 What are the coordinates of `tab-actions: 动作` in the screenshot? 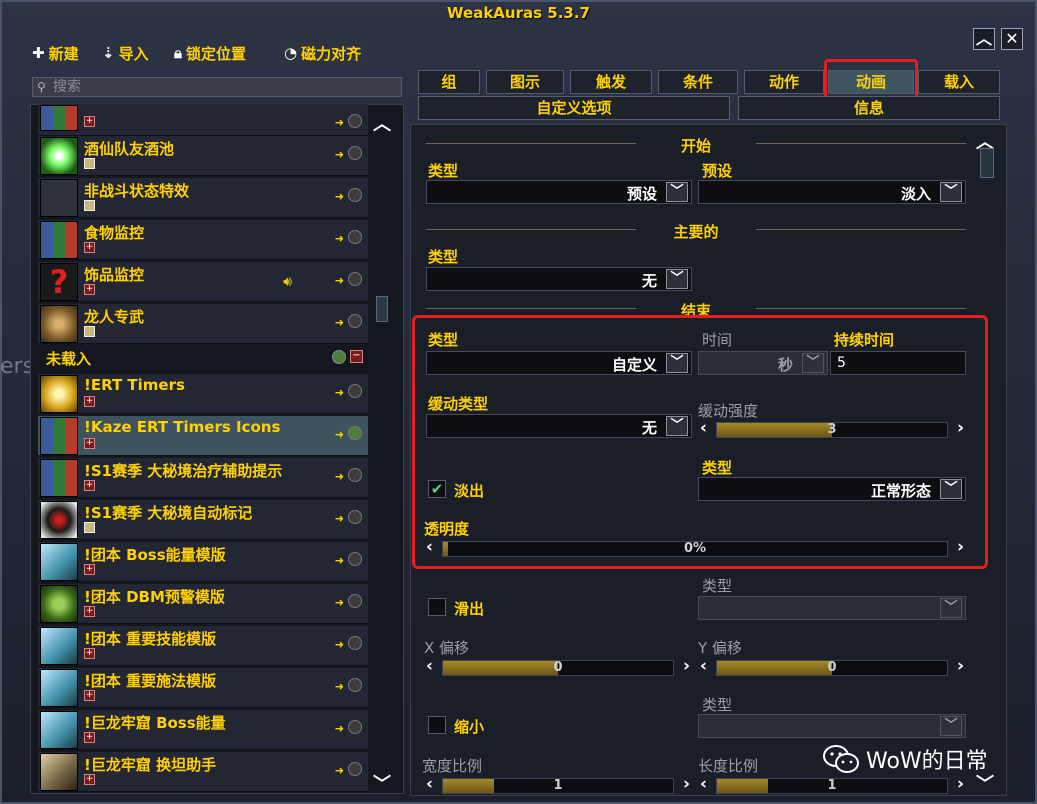 It's located at (784, 82).